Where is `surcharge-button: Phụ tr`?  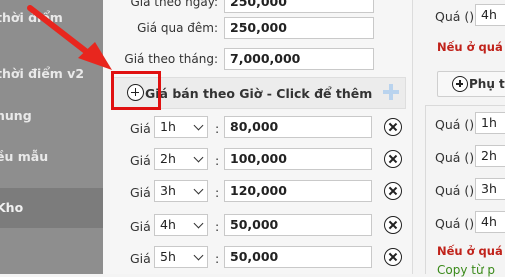
surcharge-button: Phụ tr is located at coordinates (471, 84).